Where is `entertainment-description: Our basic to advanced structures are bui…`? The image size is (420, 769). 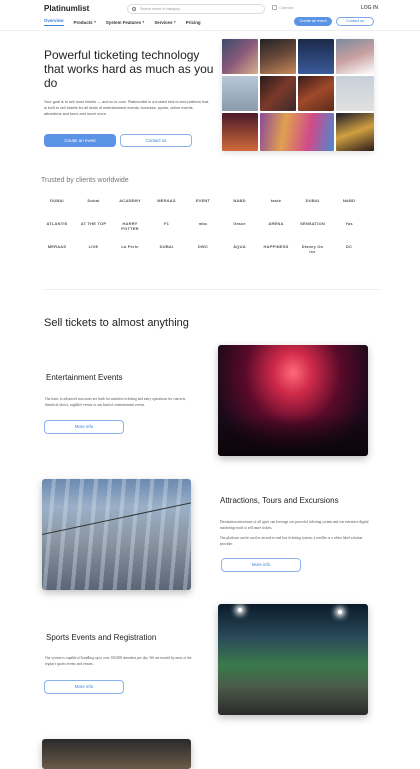
entertainment-description: Our basic to advanced structures are bui… is located at coordinates (116, 402).